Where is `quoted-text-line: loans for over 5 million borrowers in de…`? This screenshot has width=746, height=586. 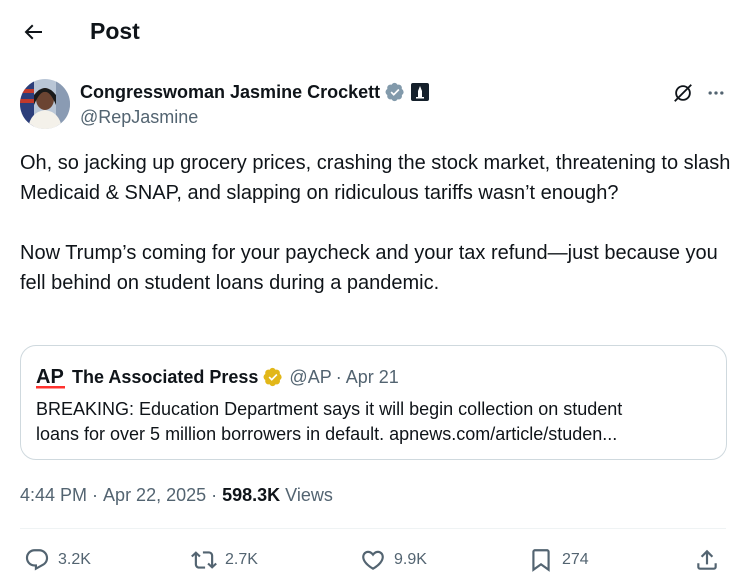 quoted-text-line: loans for over 5 million borrowers in de… is located at coordinates (327, 434).